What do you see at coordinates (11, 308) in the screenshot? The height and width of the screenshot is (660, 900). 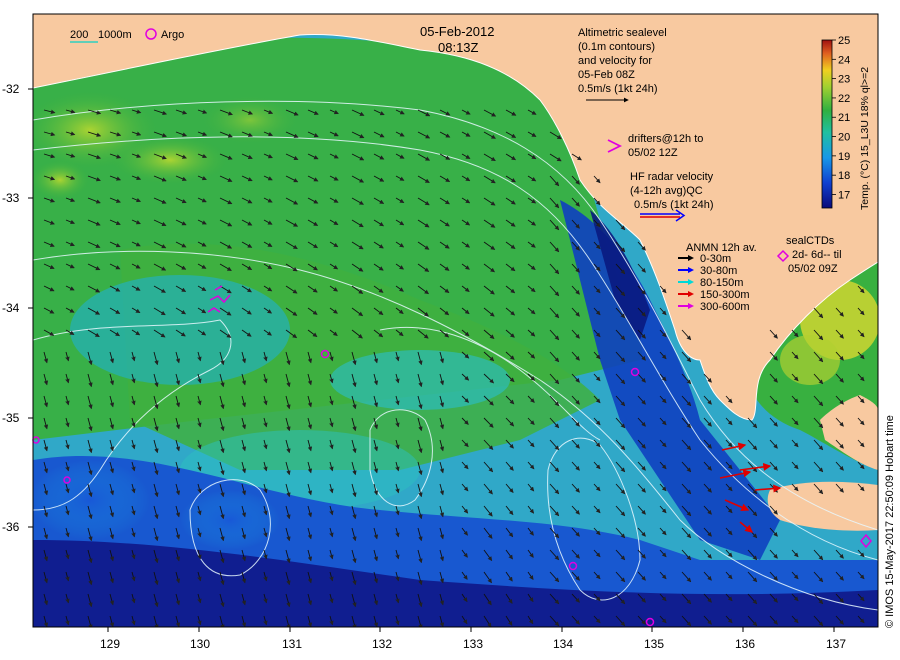 I see `lat-label: -34` at bounding box center [11, 308].